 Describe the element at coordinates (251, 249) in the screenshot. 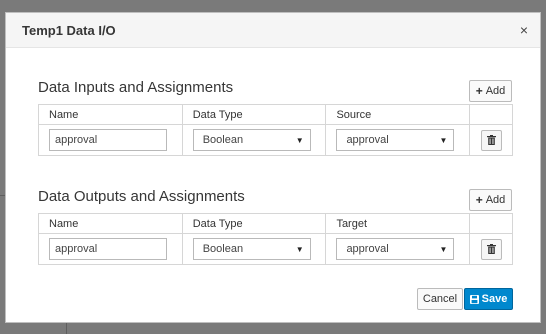

I see `output-data-type-select: Boolean ▼` at that location.